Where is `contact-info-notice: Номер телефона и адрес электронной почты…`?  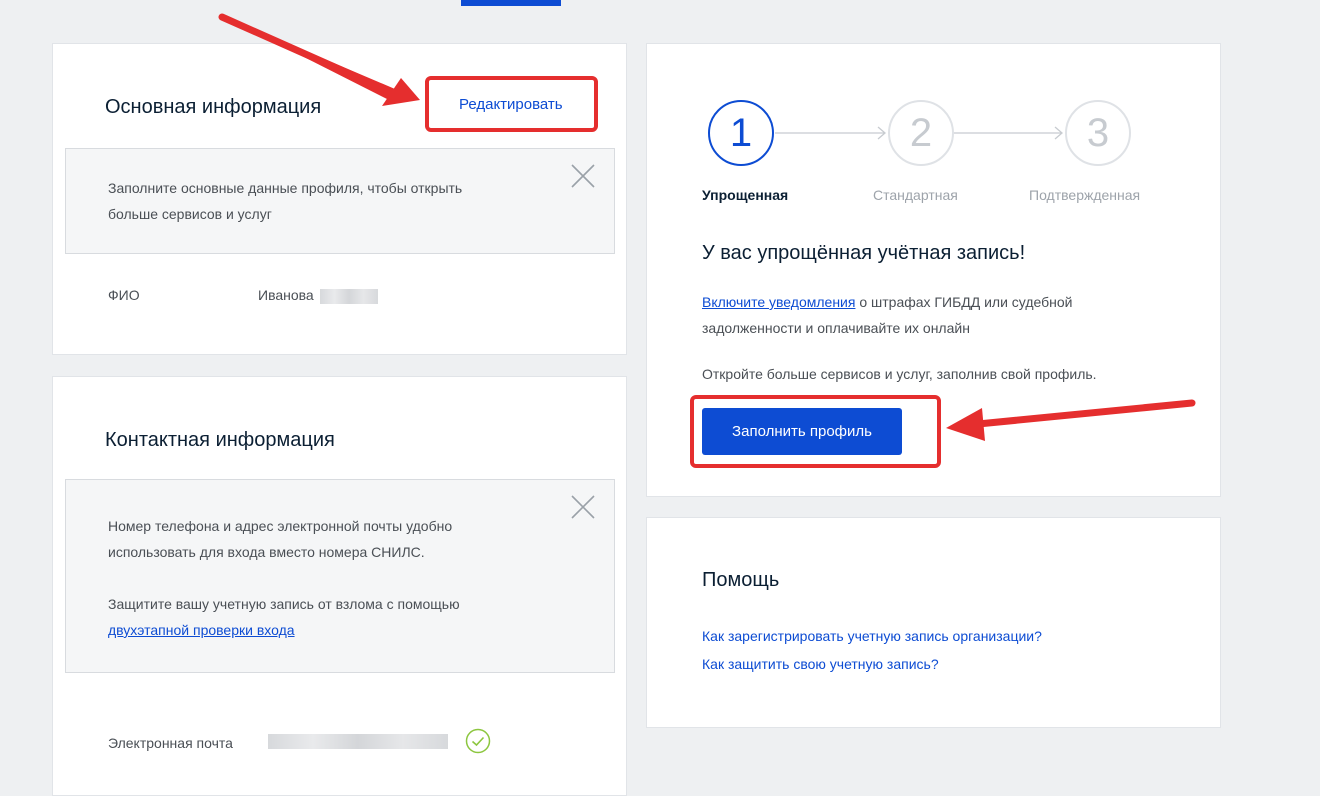 contact-info-notice: Номер телефона и адрес электронной почты… is located at coordinates (340, 576).